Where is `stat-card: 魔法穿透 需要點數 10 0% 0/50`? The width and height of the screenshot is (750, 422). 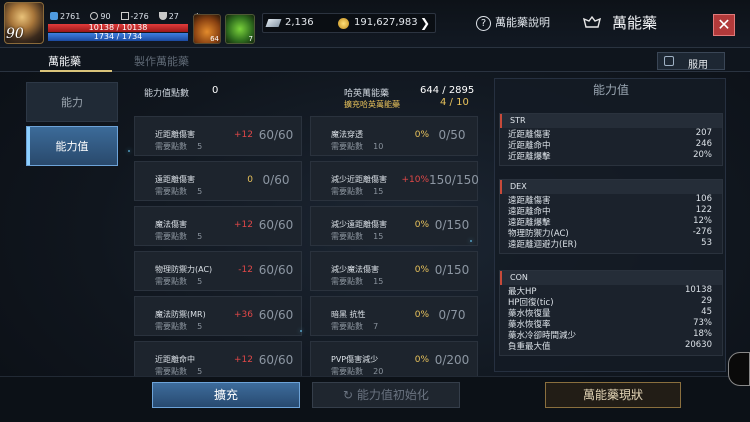
stat-card: 魔法穿透 需要點數 10 0% 0/50 is located at coordinates (394, 136).